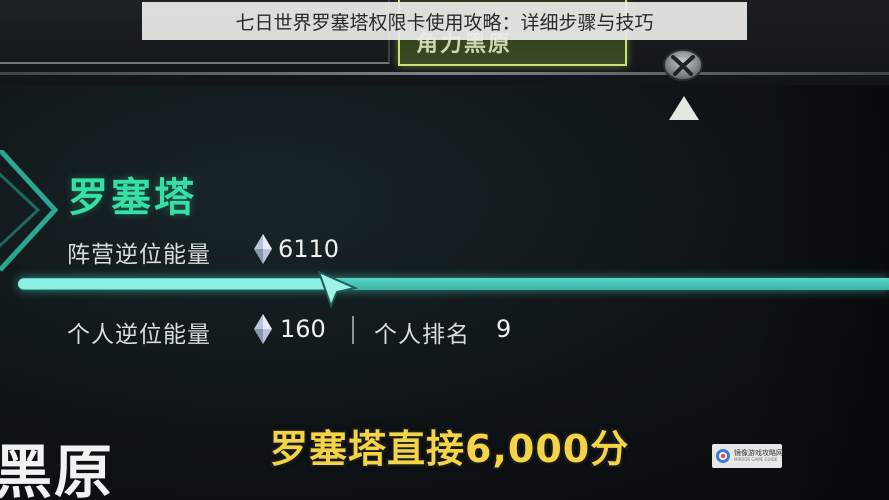  I want to click on watermark-cn: 镜像游戏攻略网, so click(758, 453).